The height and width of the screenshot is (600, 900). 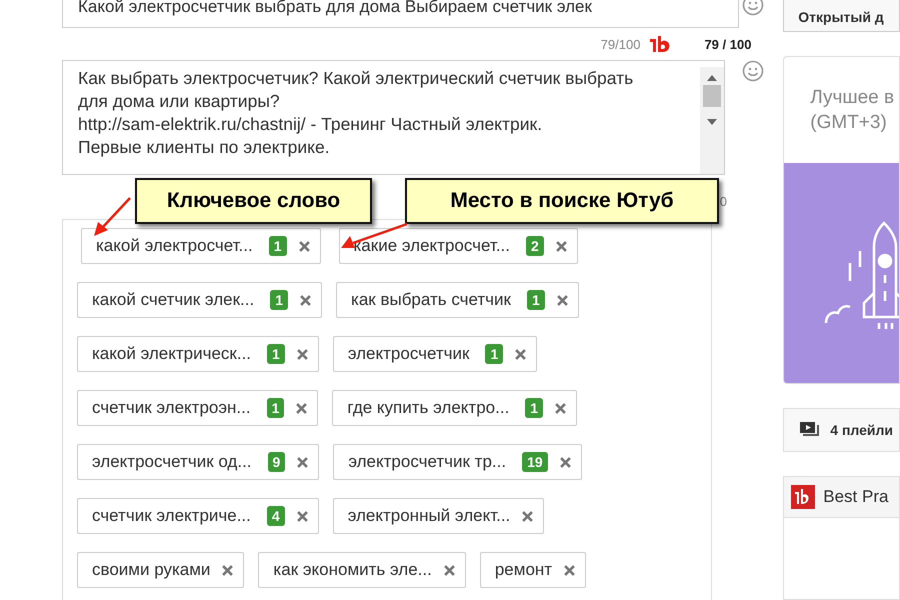 What do you see at coordinates (277, 462) in the screenshot?
I see `rank-badge: 9` at bounding box center [277, 462].